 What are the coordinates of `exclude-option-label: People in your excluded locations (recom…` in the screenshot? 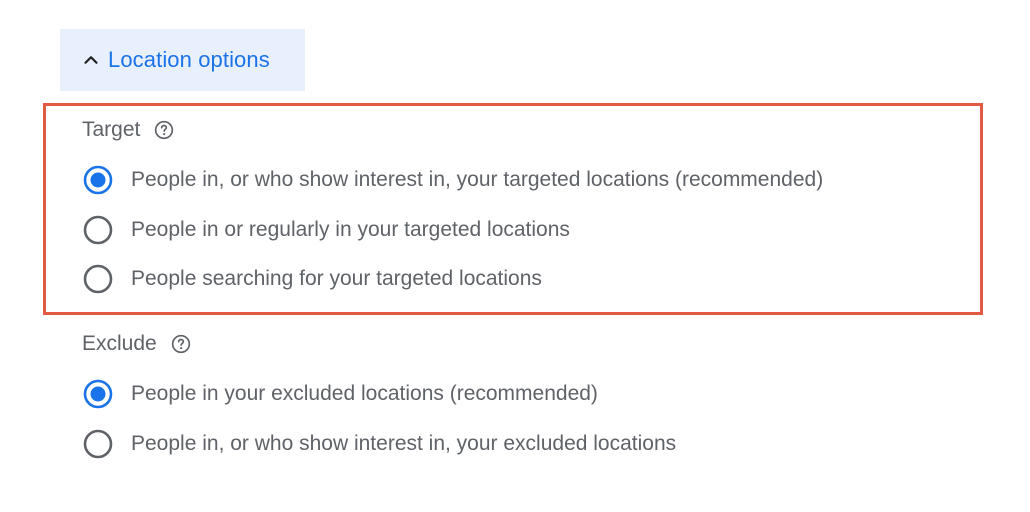 It's located at (364, 393).